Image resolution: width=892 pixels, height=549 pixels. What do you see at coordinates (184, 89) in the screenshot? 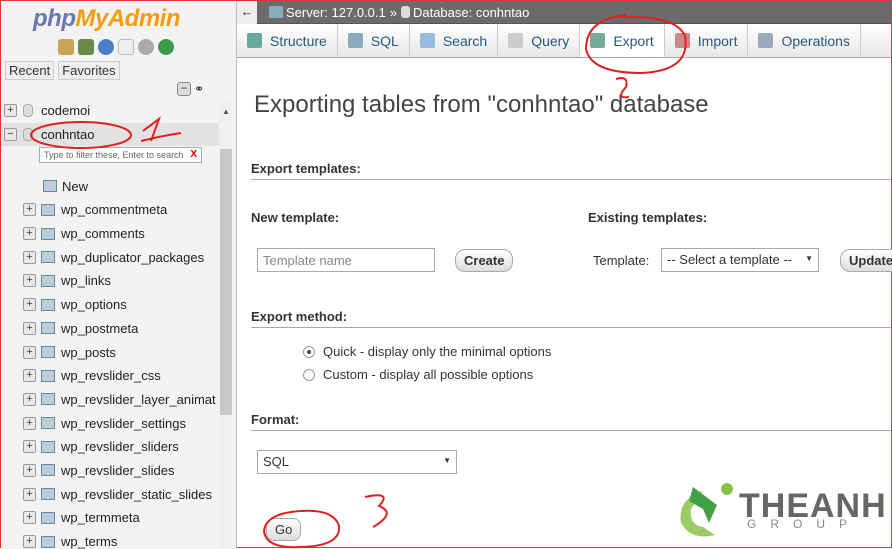
I see `collapse-all-icon: −` at bounding box center [184, 89].